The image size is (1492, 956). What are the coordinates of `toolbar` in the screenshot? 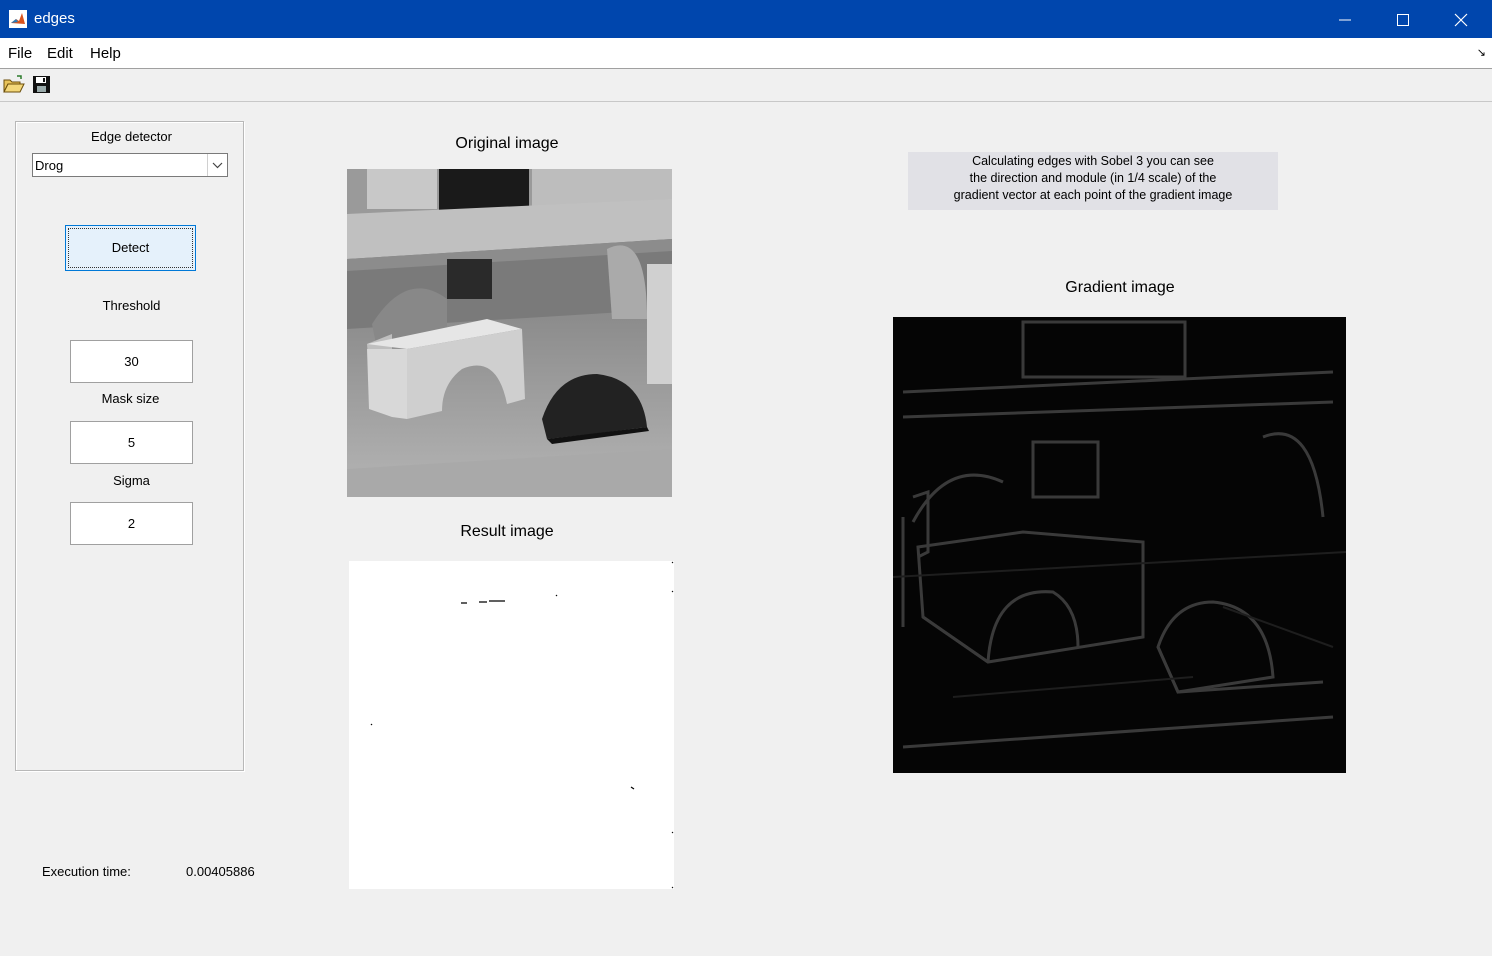 It's located at (746, 85).